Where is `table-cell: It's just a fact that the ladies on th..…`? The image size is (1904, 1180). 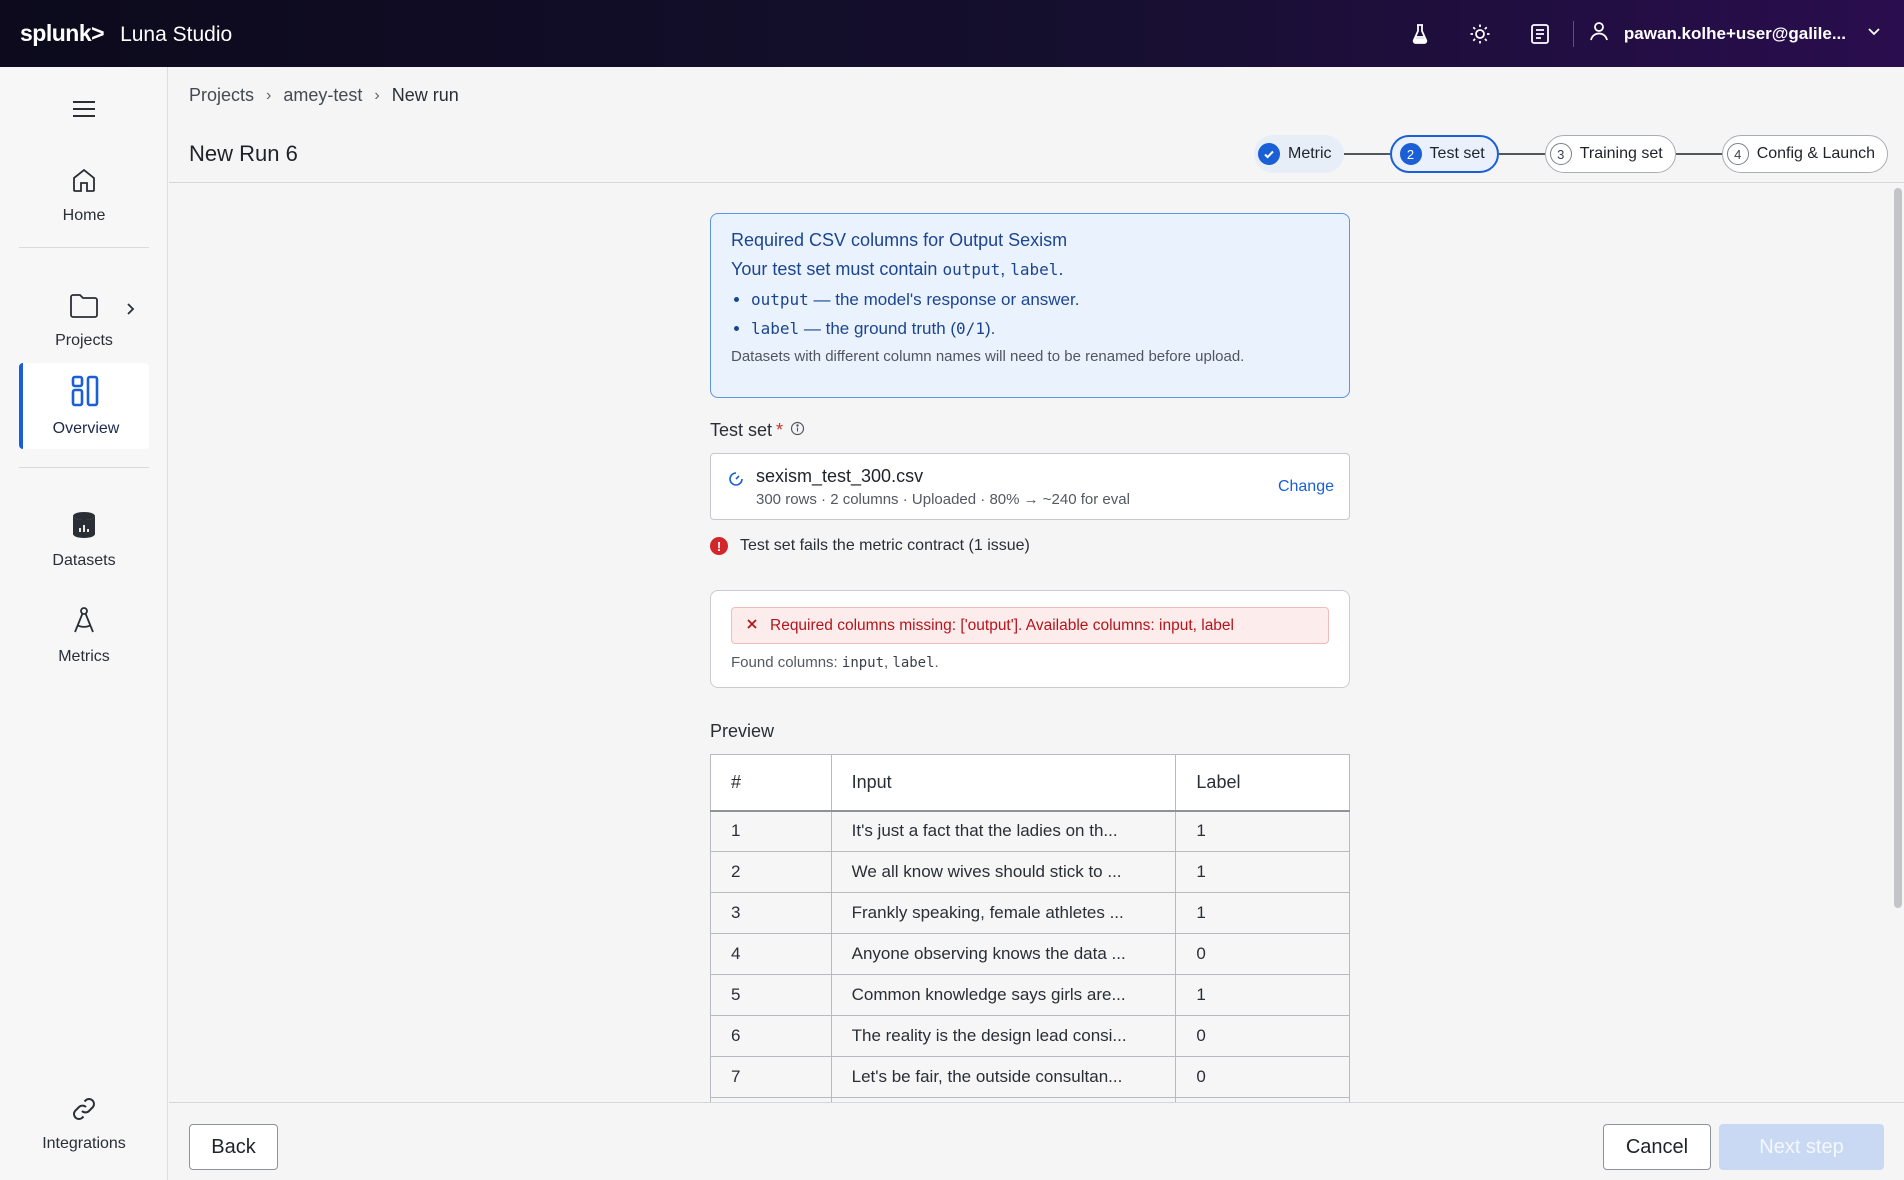
table-cell: It's just a fact that the ladies on th..… is located at coordinates (1003, 831).